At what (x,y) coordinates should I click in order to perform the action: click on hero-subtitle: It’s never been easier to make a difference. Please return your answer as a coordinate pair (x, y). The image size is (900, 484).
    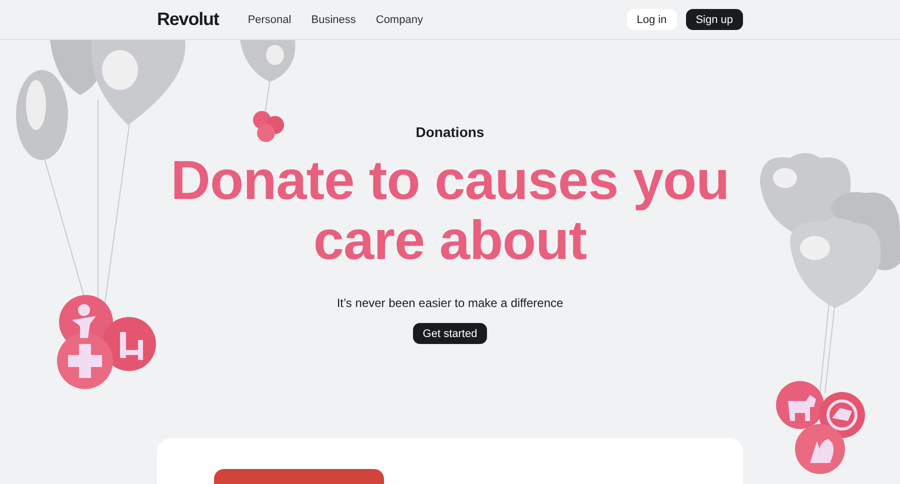
    Looking at the image, I should click on (450, 303).